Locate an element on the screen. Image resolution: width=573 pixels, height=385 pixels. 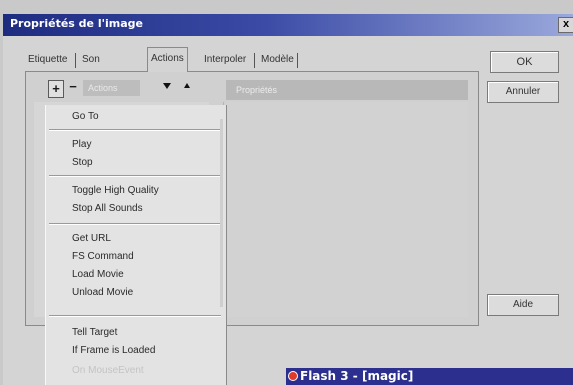
ok-button: OK is located at coordinates (524, 62).